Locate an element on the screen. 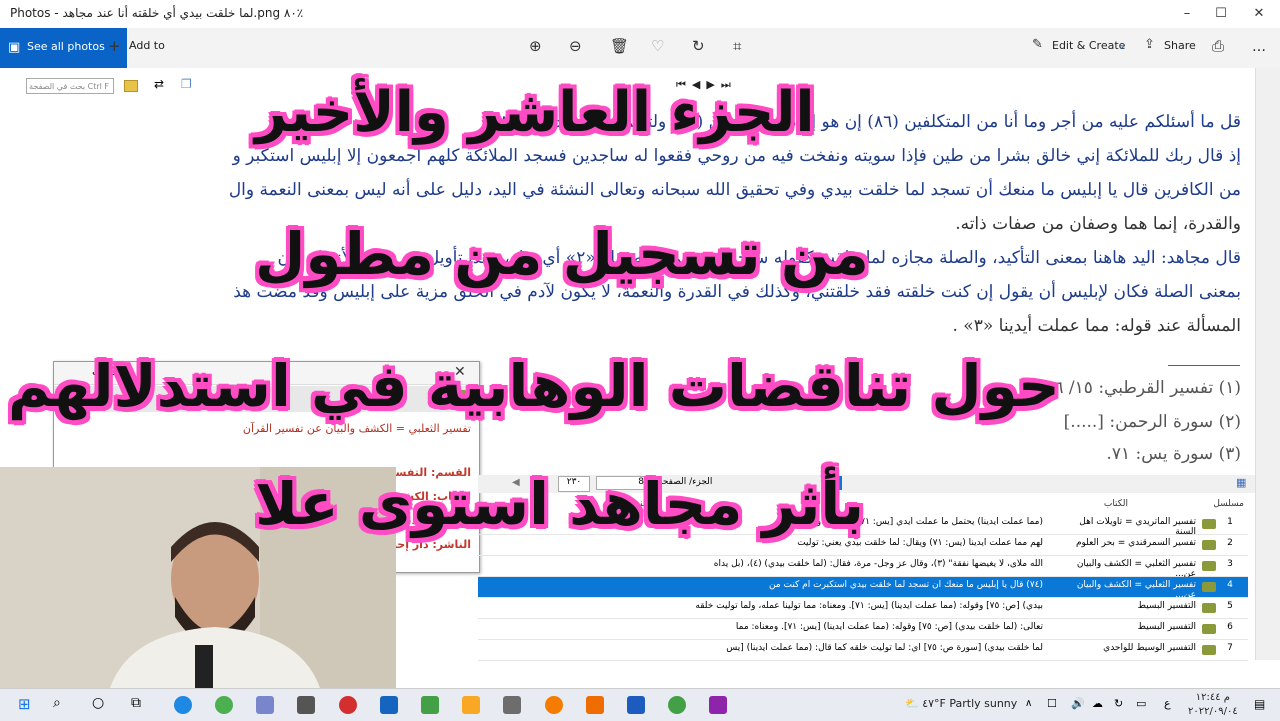 The height and width of the screenshot is (721, 1280). share-icon: ⇪ is located at coordinates (1149, 44).